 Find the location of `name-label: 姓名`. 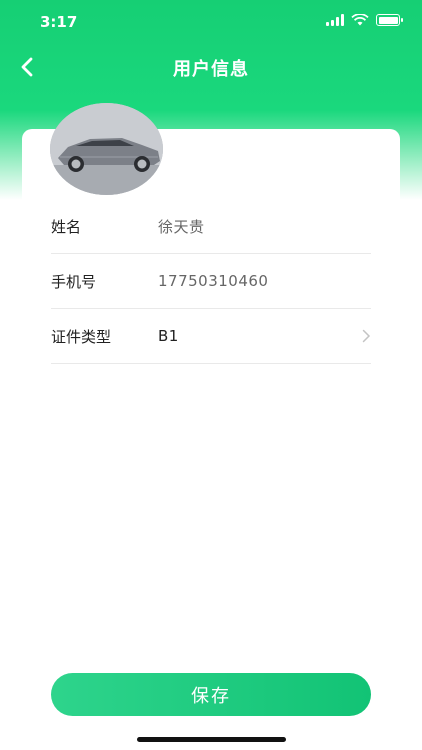

name-label: 姓名 is located at coordinates (66, 226).